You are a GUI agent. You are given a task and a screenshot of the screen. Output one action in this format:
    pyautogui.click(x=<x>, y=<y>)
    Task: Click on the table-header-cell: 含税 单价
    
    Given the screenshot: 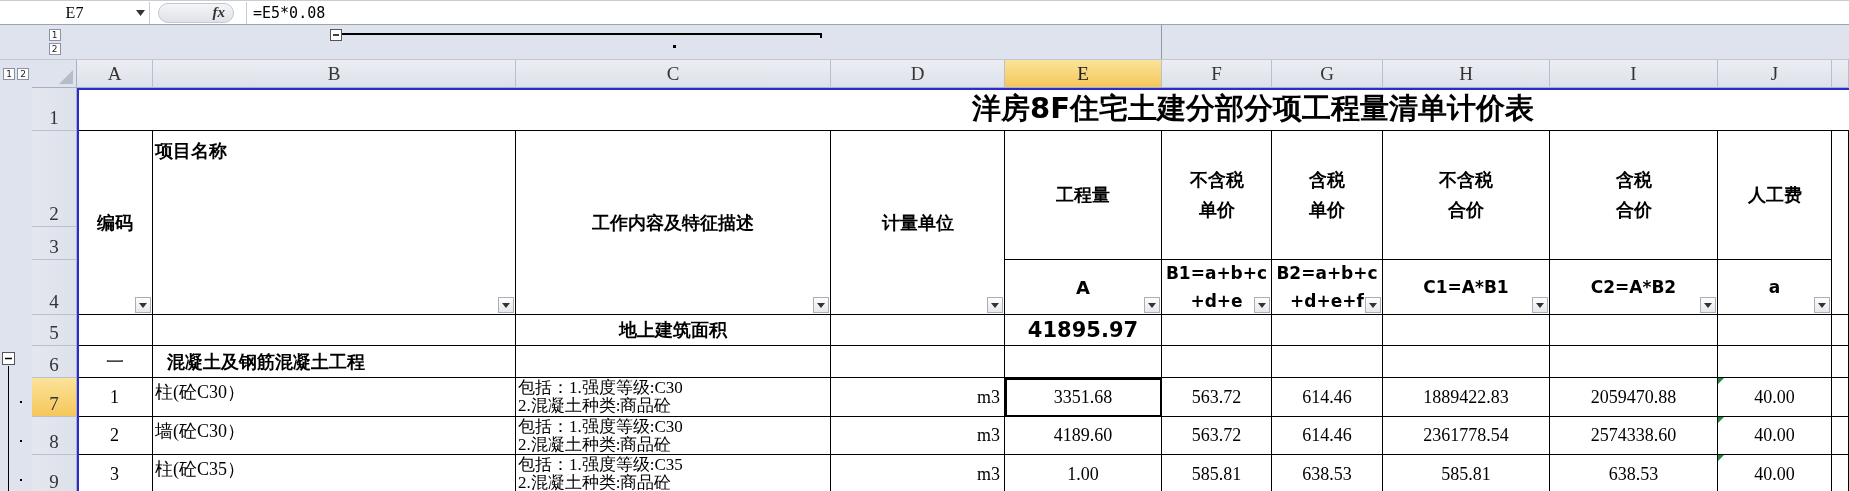 What is the action you would take?
    pyautogui.click(x=1327, y=195)
    